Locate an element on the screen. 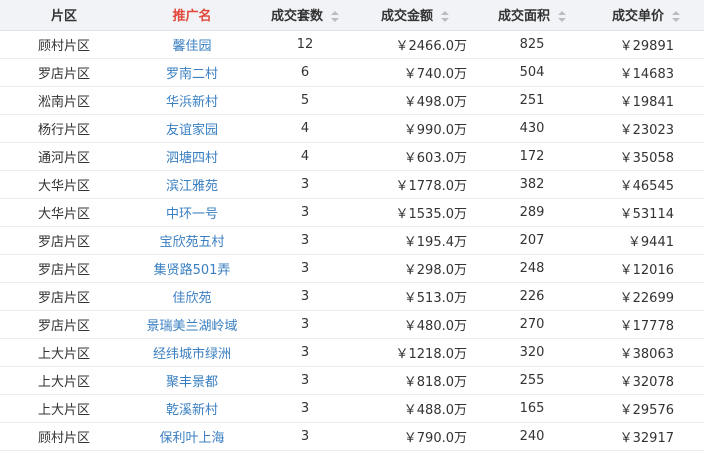 The image size is (704, 452). cell-amount: ￥2466.0万 is located at coordinates (415, 44).